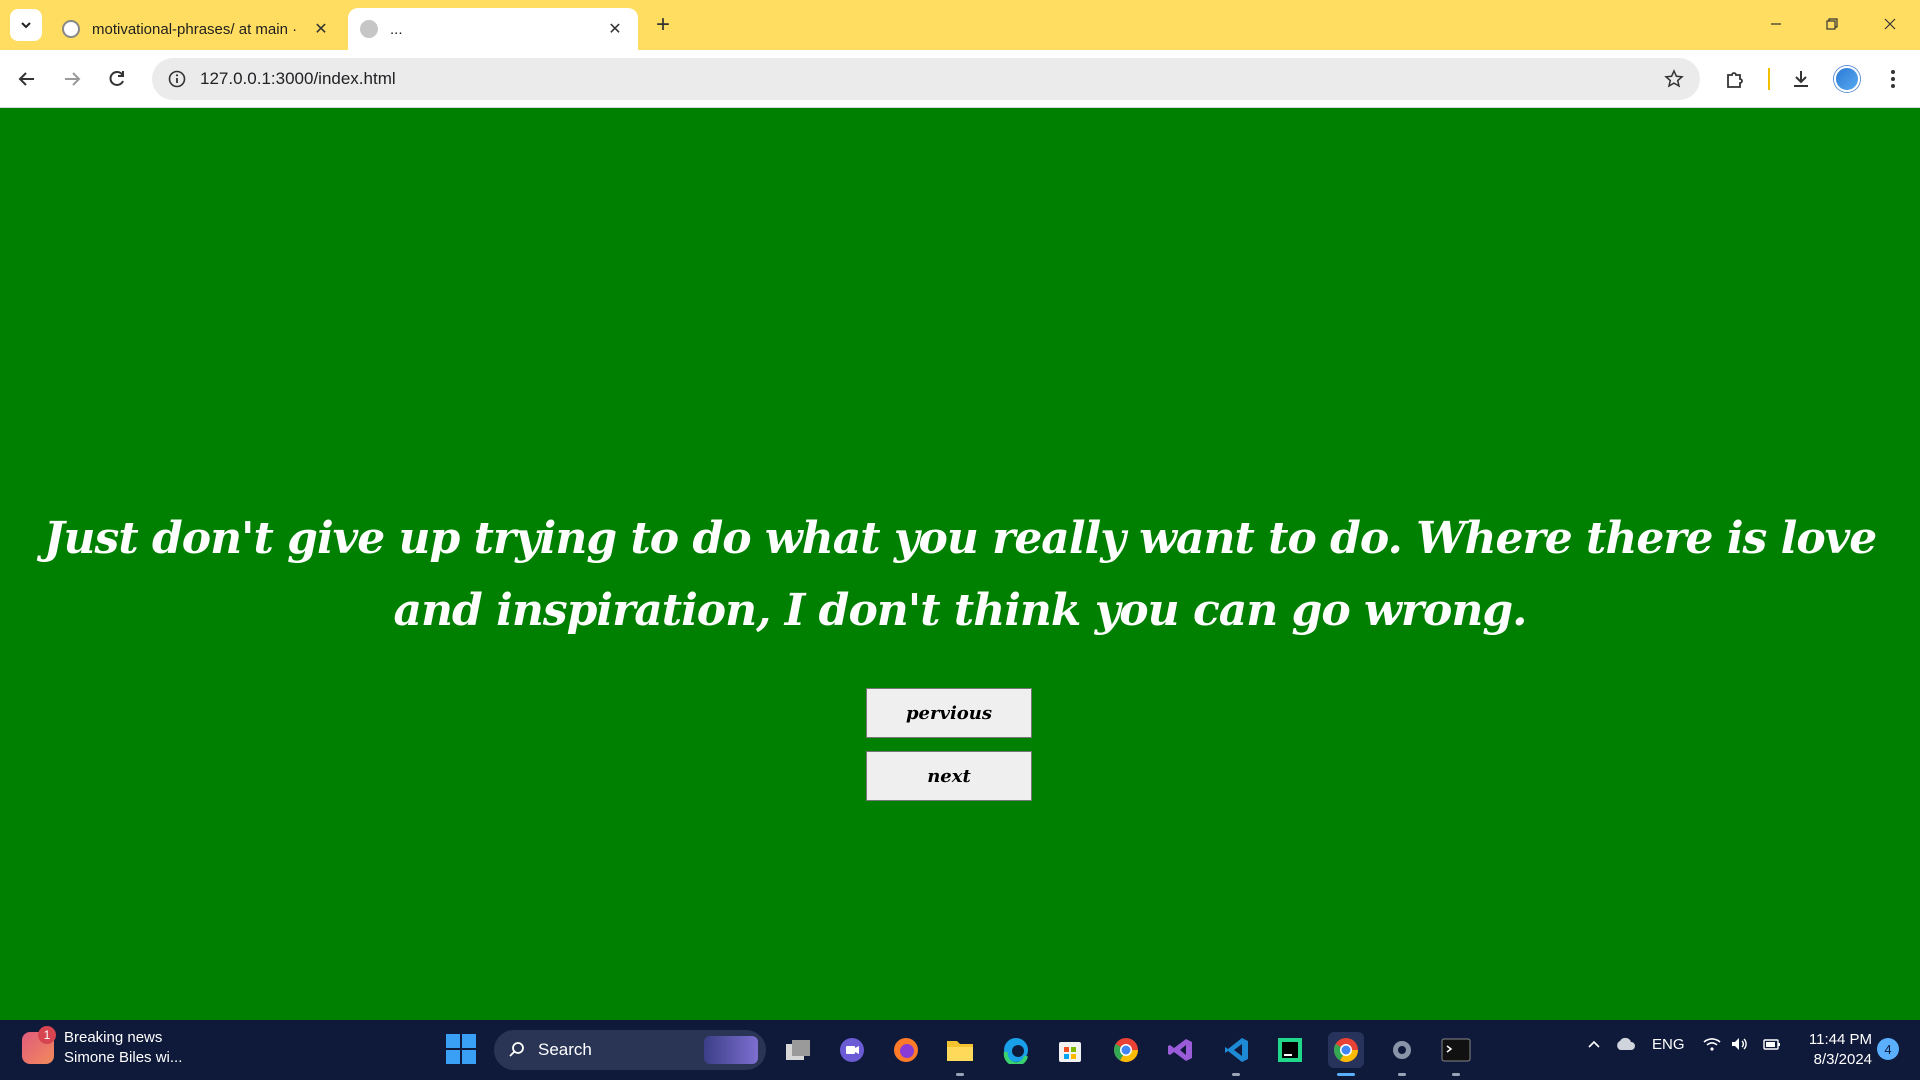 The height and width of the screenshot is (1080, 1920). I want to click on battery-icon, so click(1771, 1044).